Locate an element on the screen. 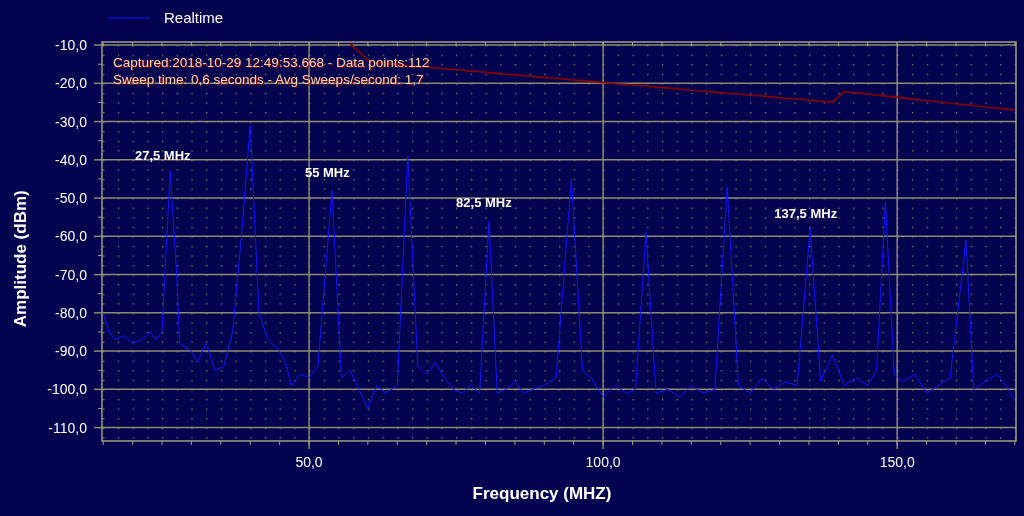 The height and width of the screenshot is (516, 1024). y-tick-label: -80,0 is located at coordinates (71, 312).